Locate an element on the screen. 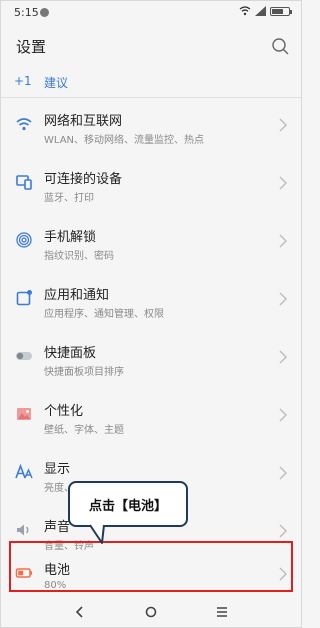 The image size is (320, 628). menu-icon is located at coordinates (222, 612).